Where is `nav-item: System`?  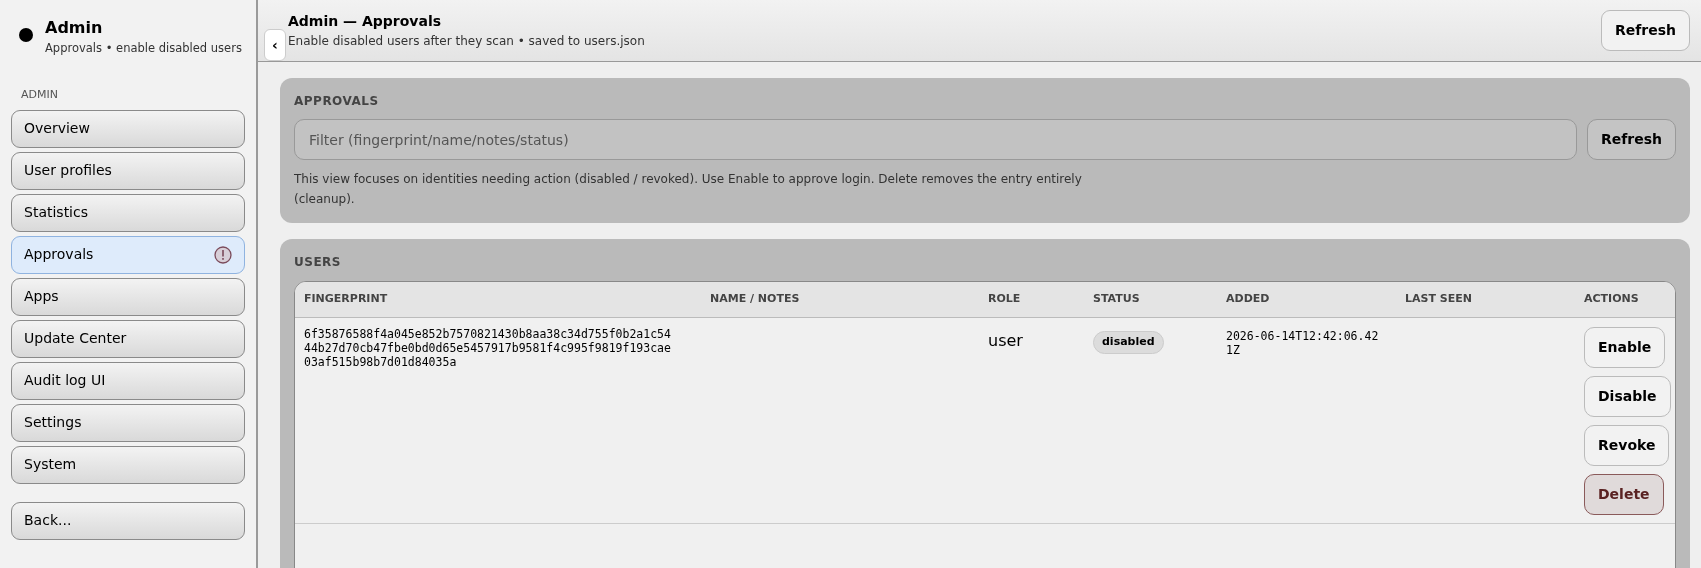
nav-item: System is located at coordinates (128, 464).